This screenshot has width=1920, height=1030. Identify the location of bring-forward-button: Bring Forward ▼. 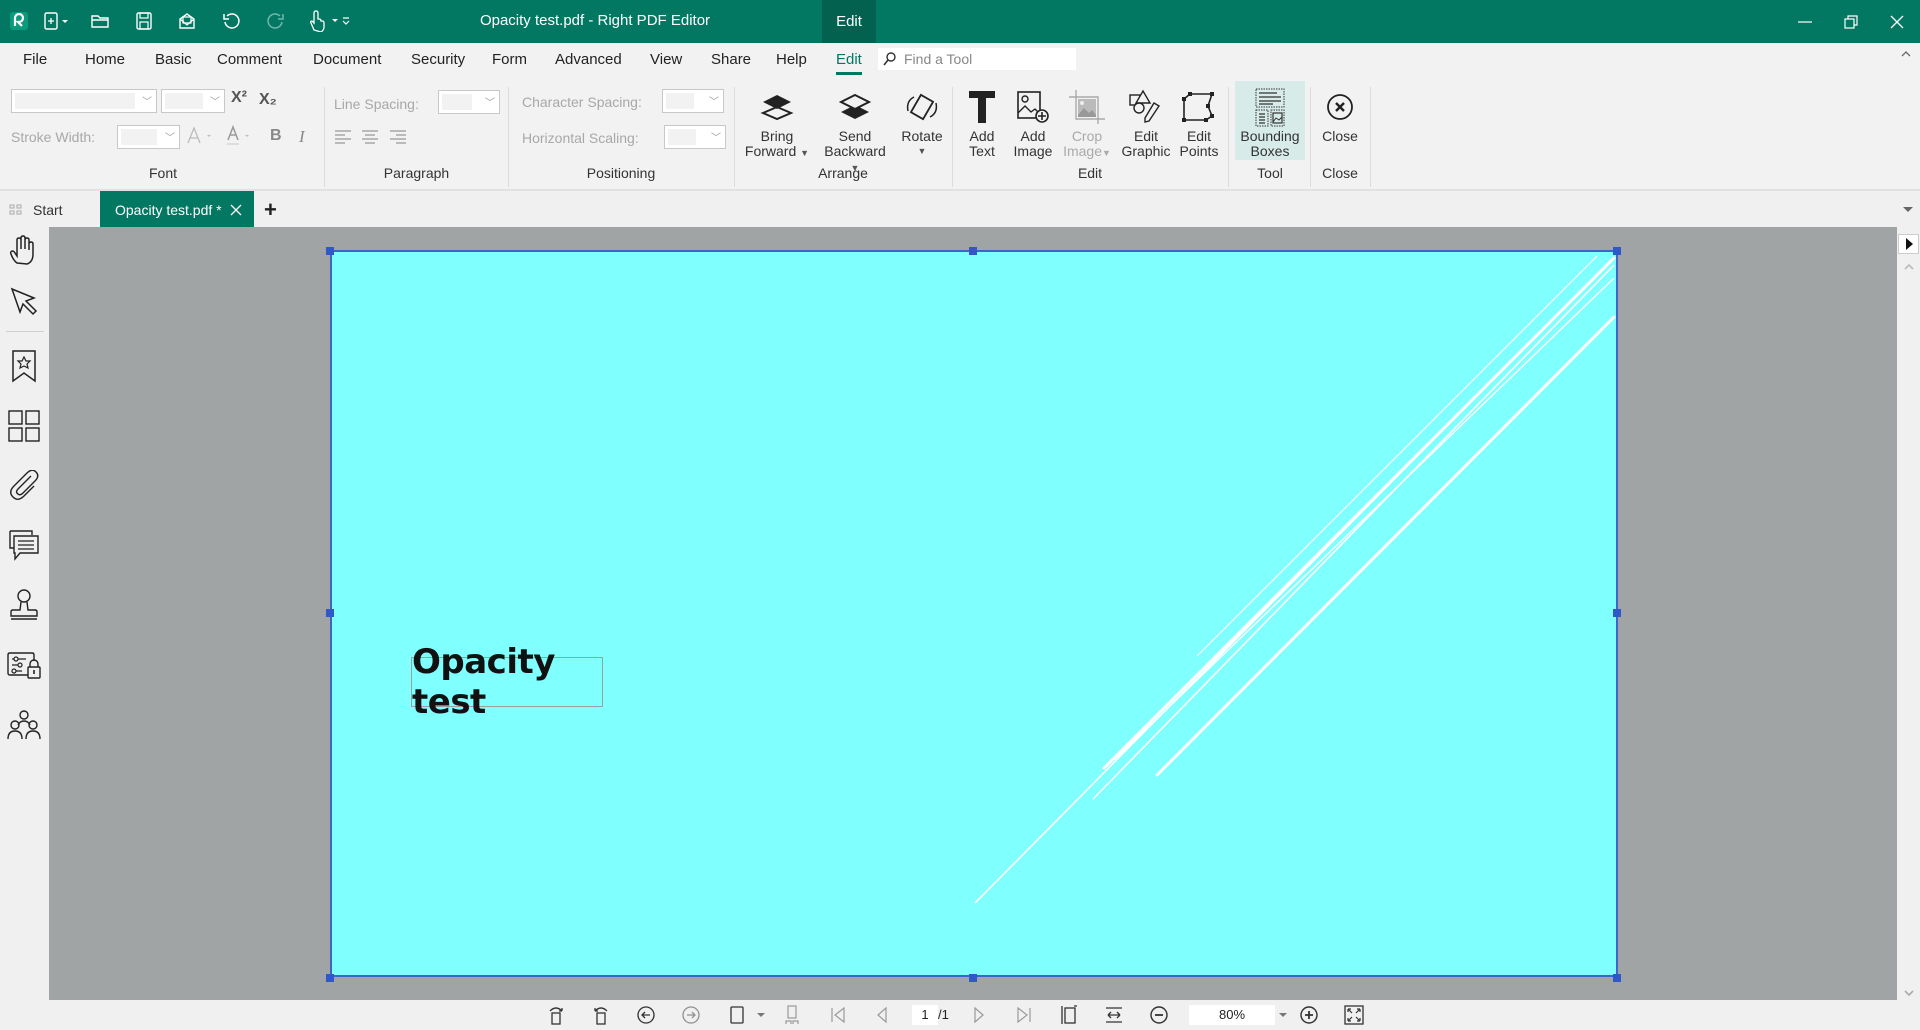
(777, 123).